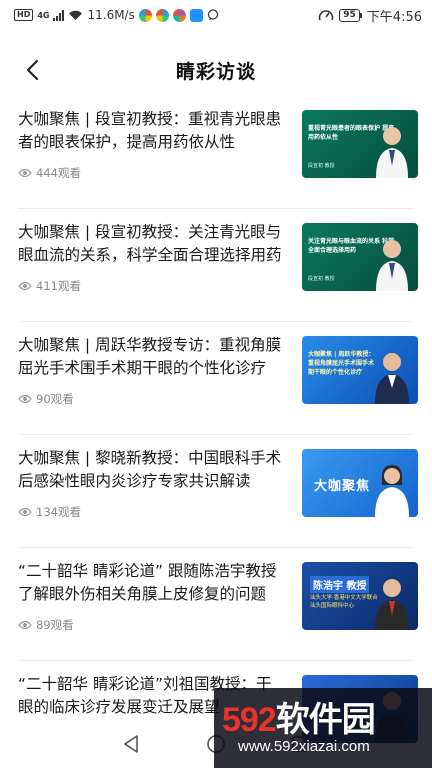  Describe the element at coordinates (58, 173) in the screenshot. I see `view-count: 444观看` at that location.